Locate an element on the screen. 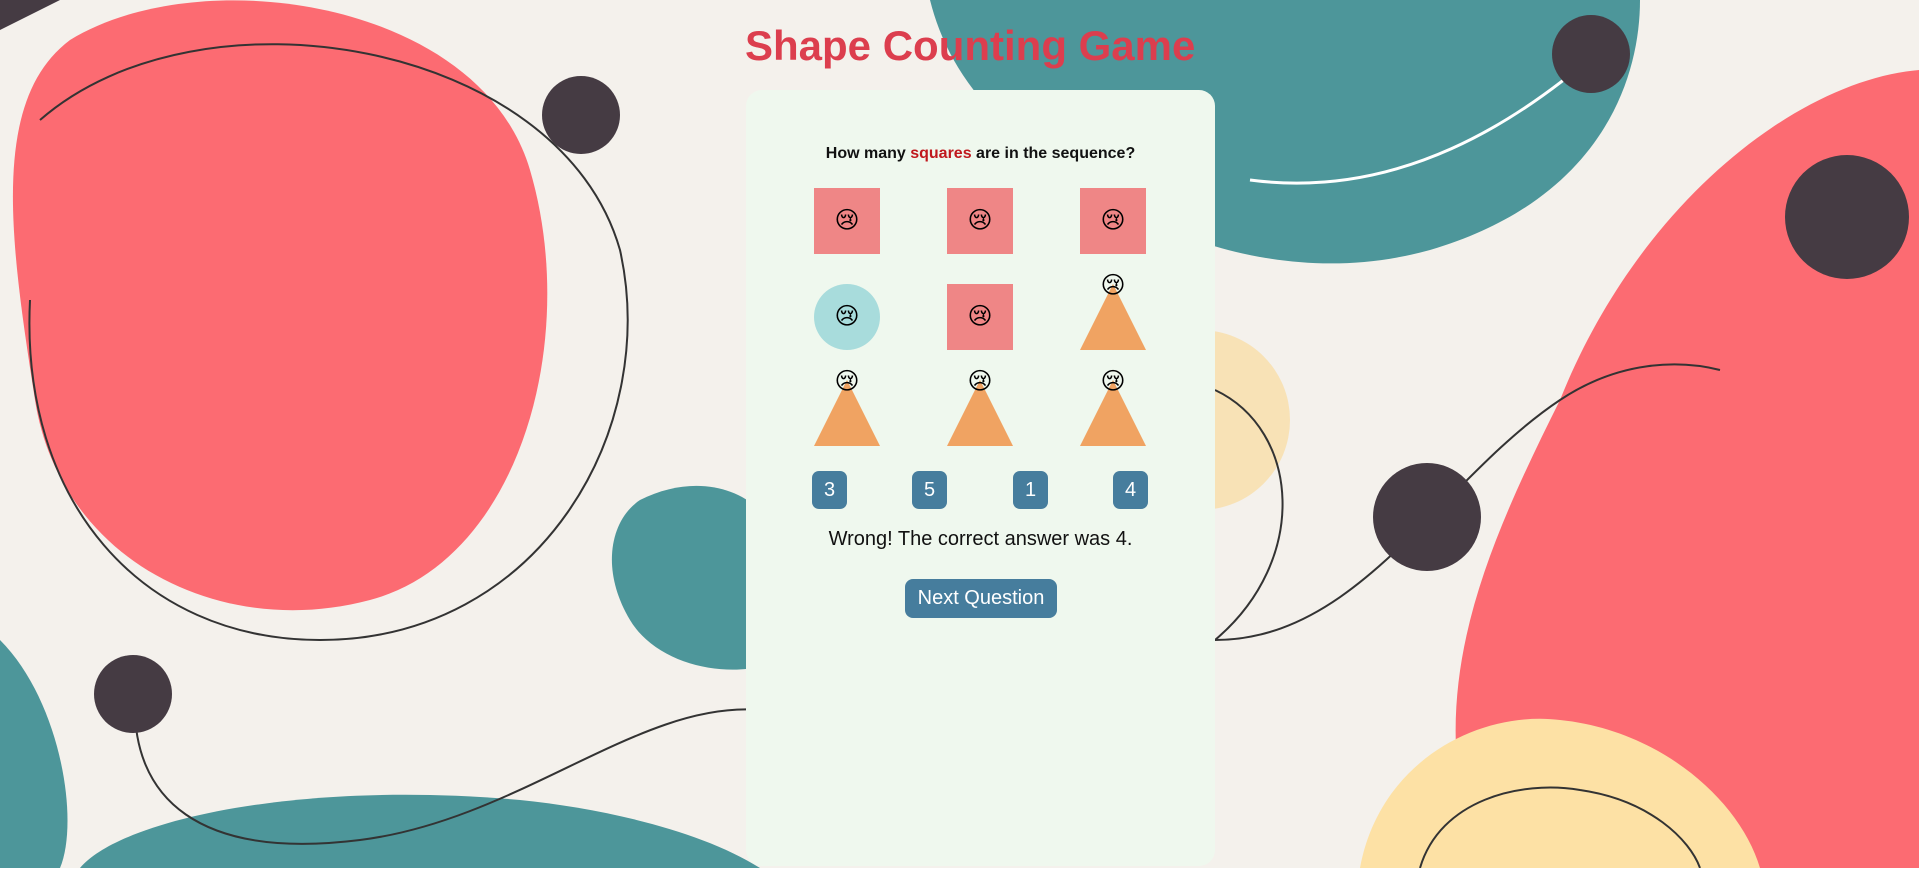 The image size is (1919, 881). question-prefix: How many is located at coordinates (868, 153).